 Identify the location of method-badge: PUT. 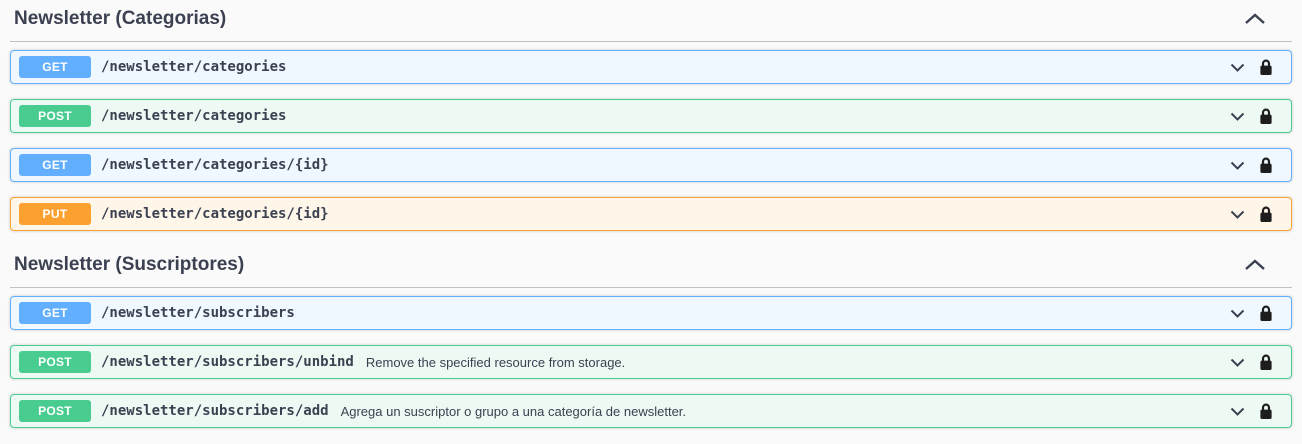
(55, 214).